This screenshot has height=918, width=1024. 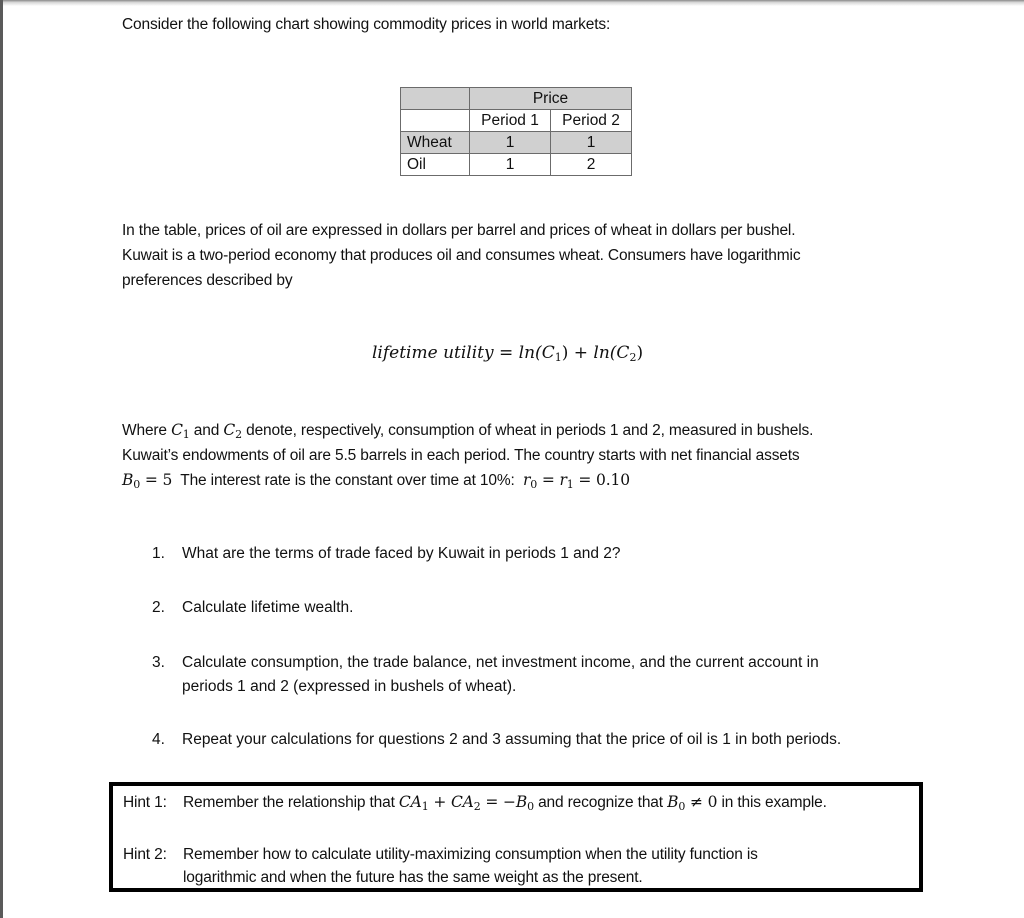 What do you see at coordinates (145, 854) in the screenshot?
I see `hint-label: Hint 2:` at bounding box center [145, 854].